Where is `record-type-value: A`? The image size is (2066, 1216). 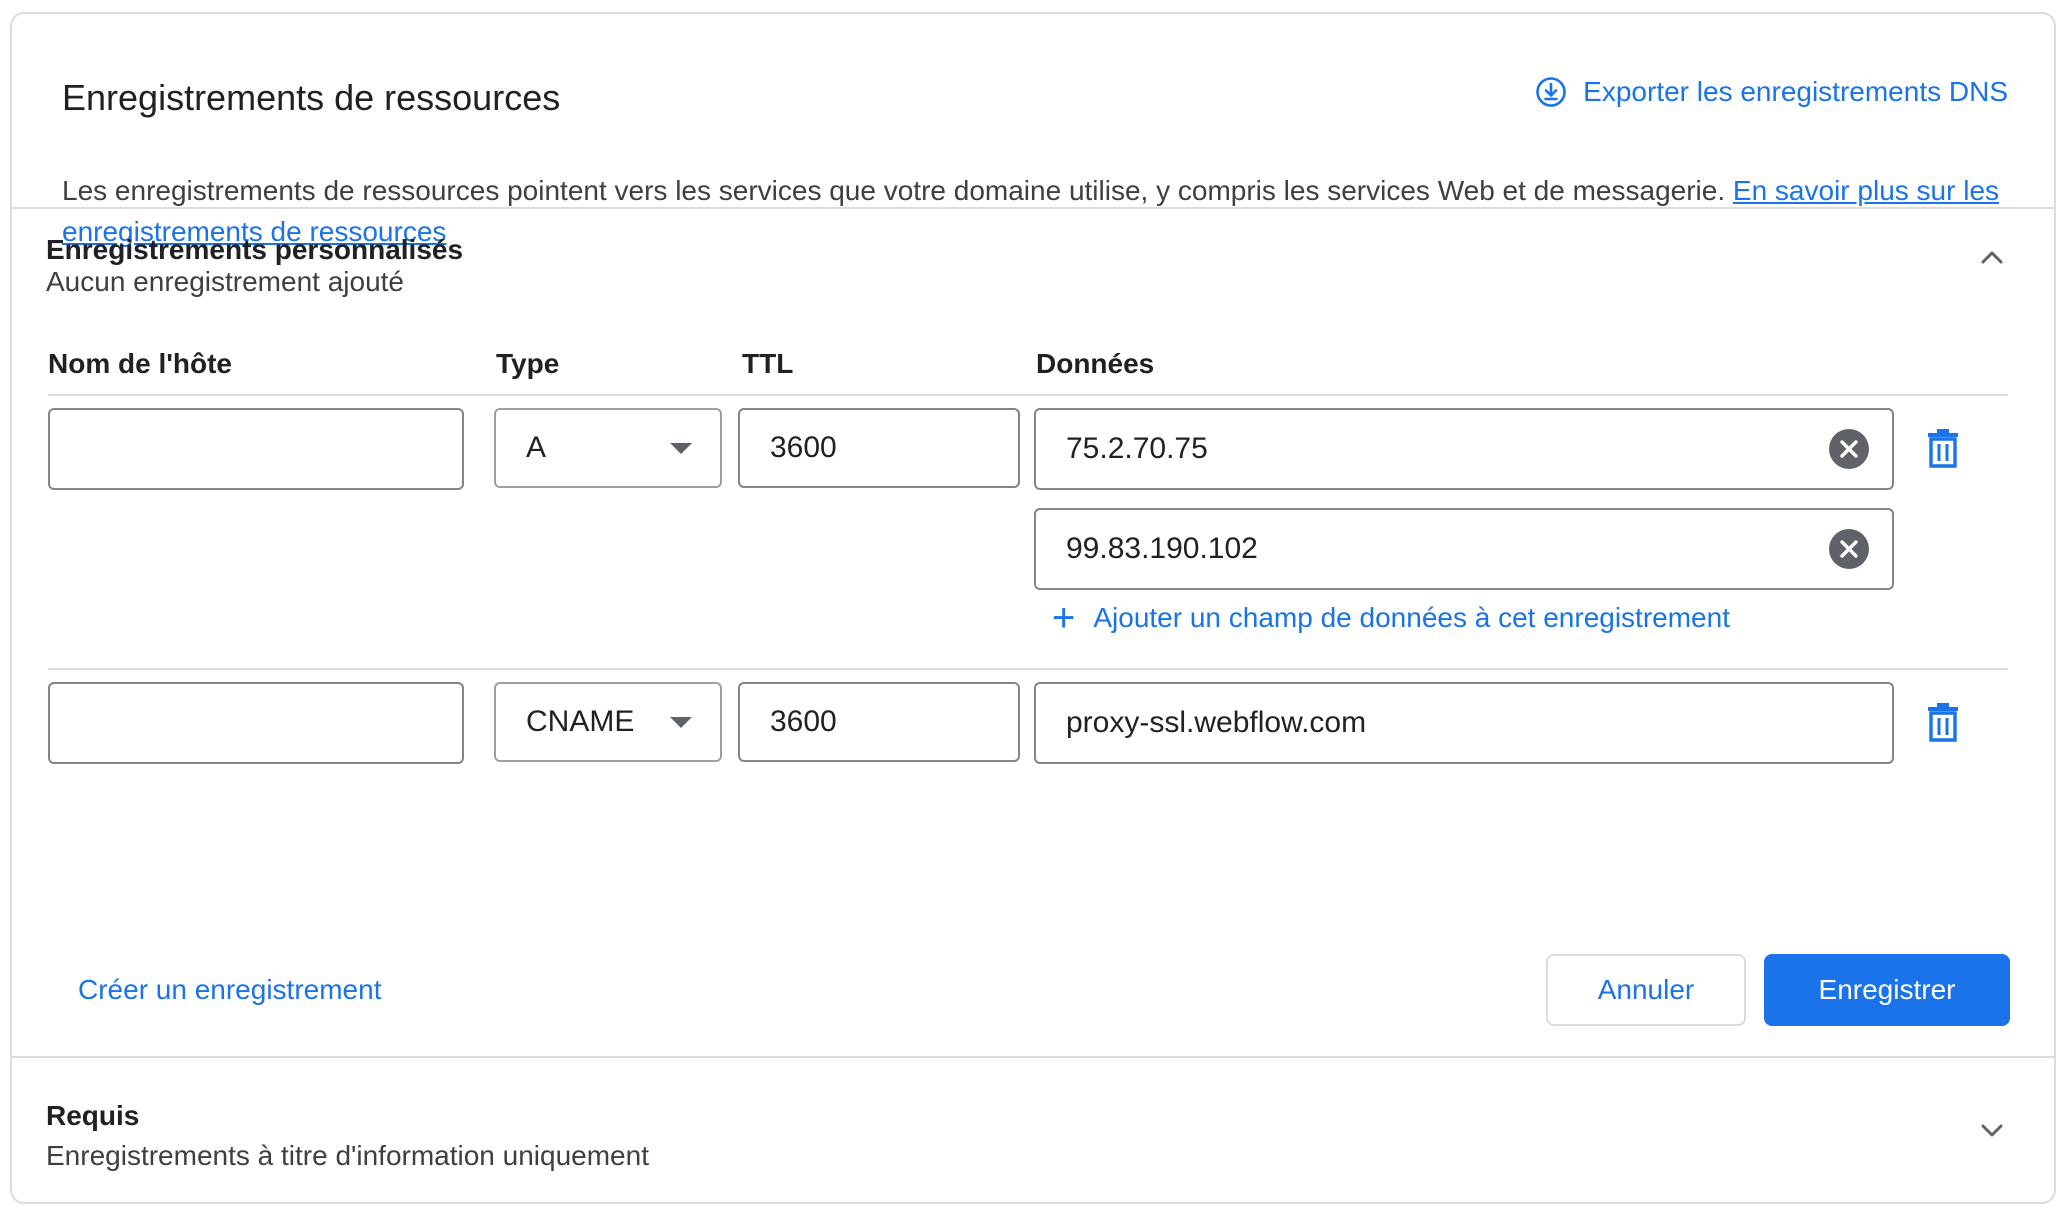
record-type-value: A is located at coordinates (536, 447).